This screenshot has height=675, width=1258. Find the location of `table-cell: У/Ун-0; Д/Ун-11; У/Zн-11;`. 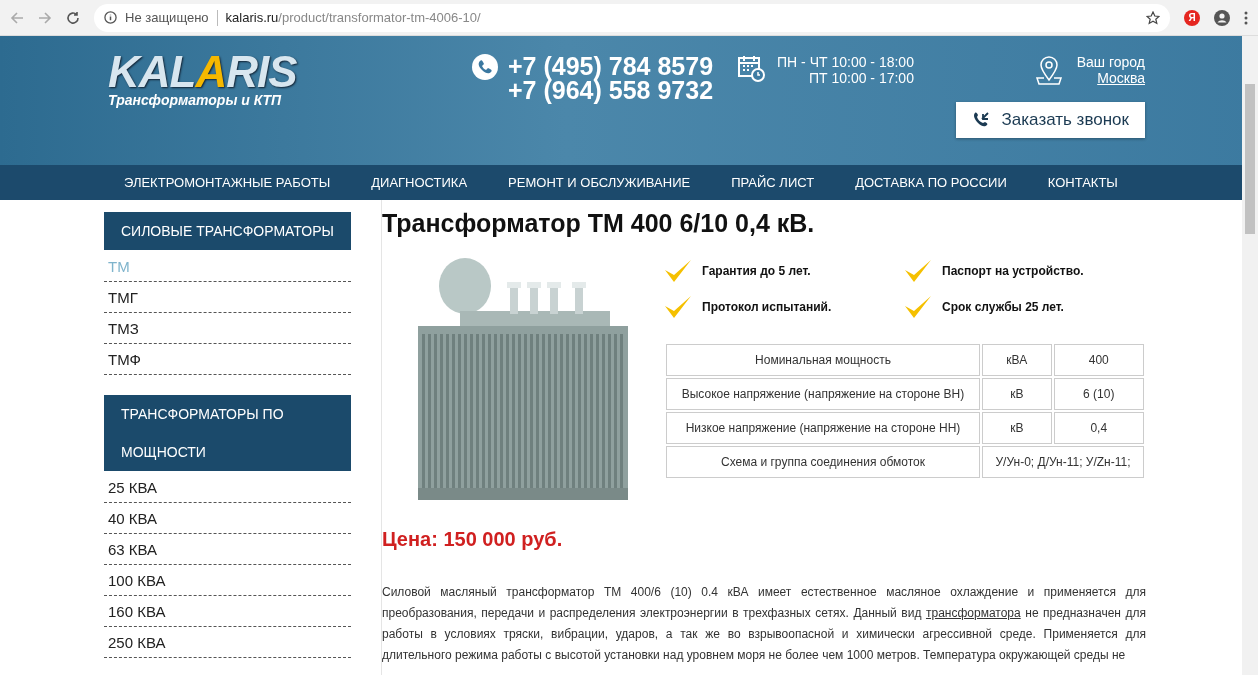

table-cell: У/Ун-0; Д/Ун-11; У/Zн-11; is located at coordinates (1063, 462).